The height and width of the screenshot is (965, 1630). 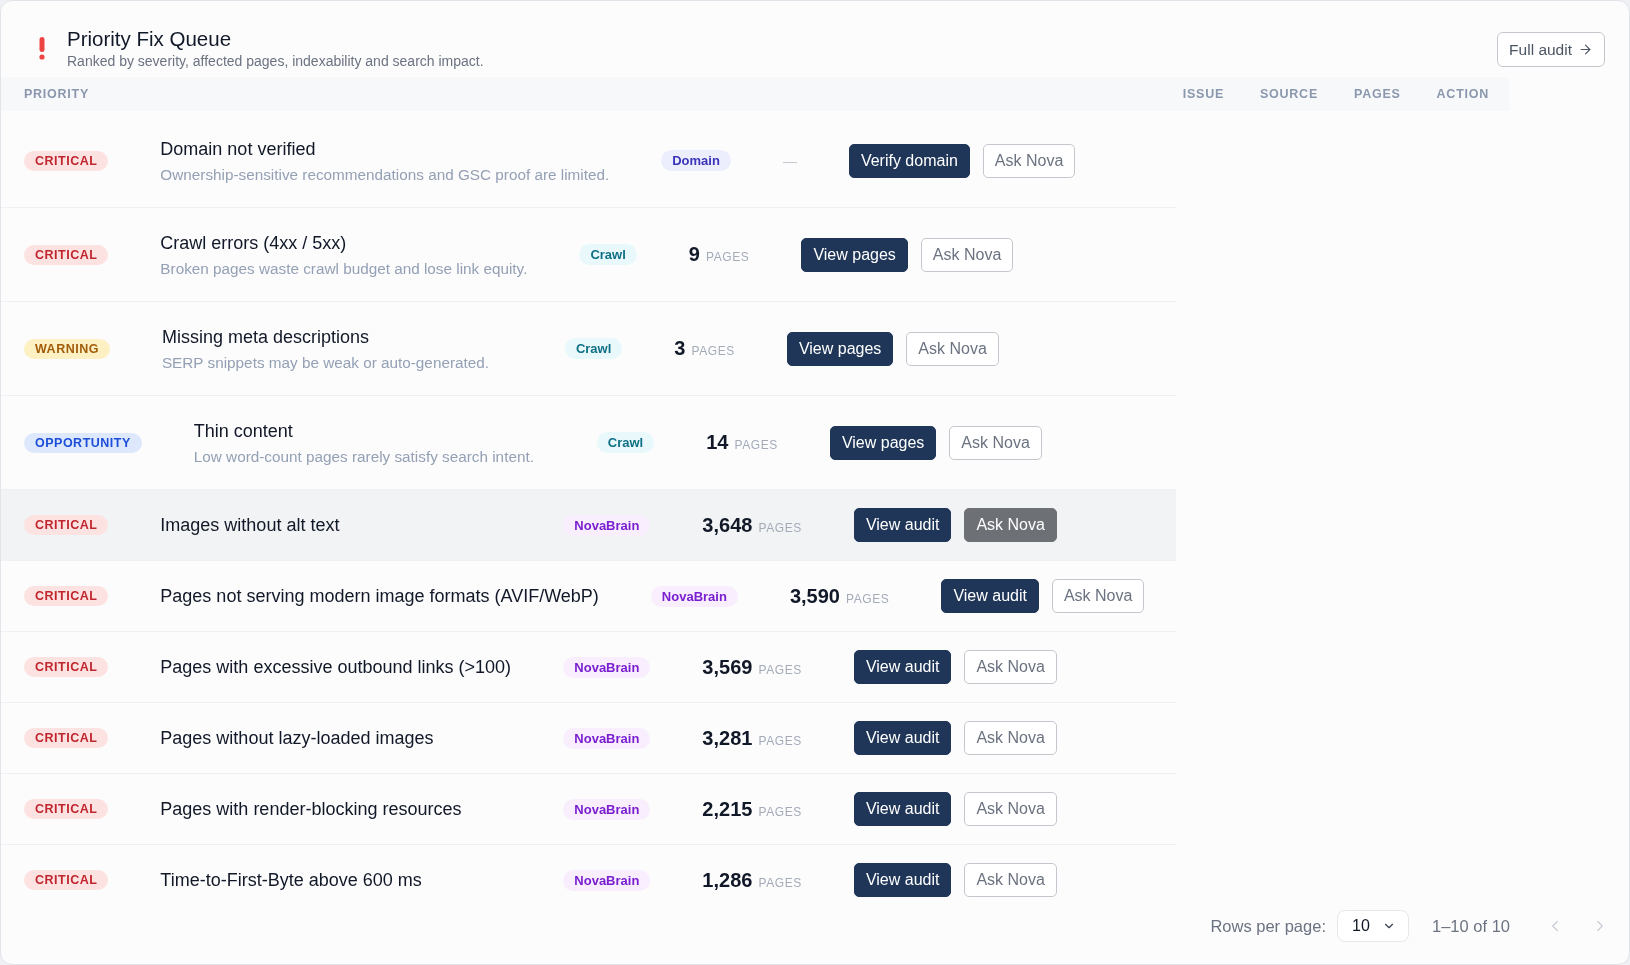 I want to click on issue-title: Pages without lazy-loaded images, so click(x=297, y=738).